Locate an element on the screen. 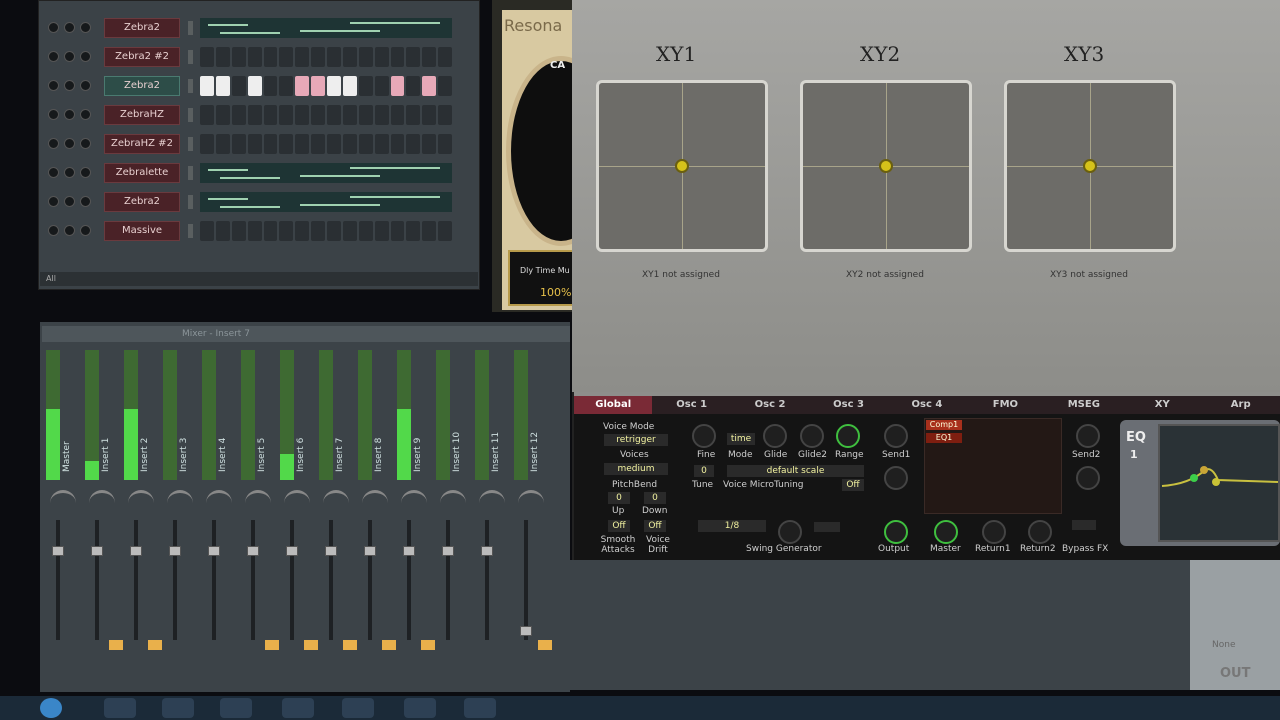  swing-knob is located at coordinates (790, 532).